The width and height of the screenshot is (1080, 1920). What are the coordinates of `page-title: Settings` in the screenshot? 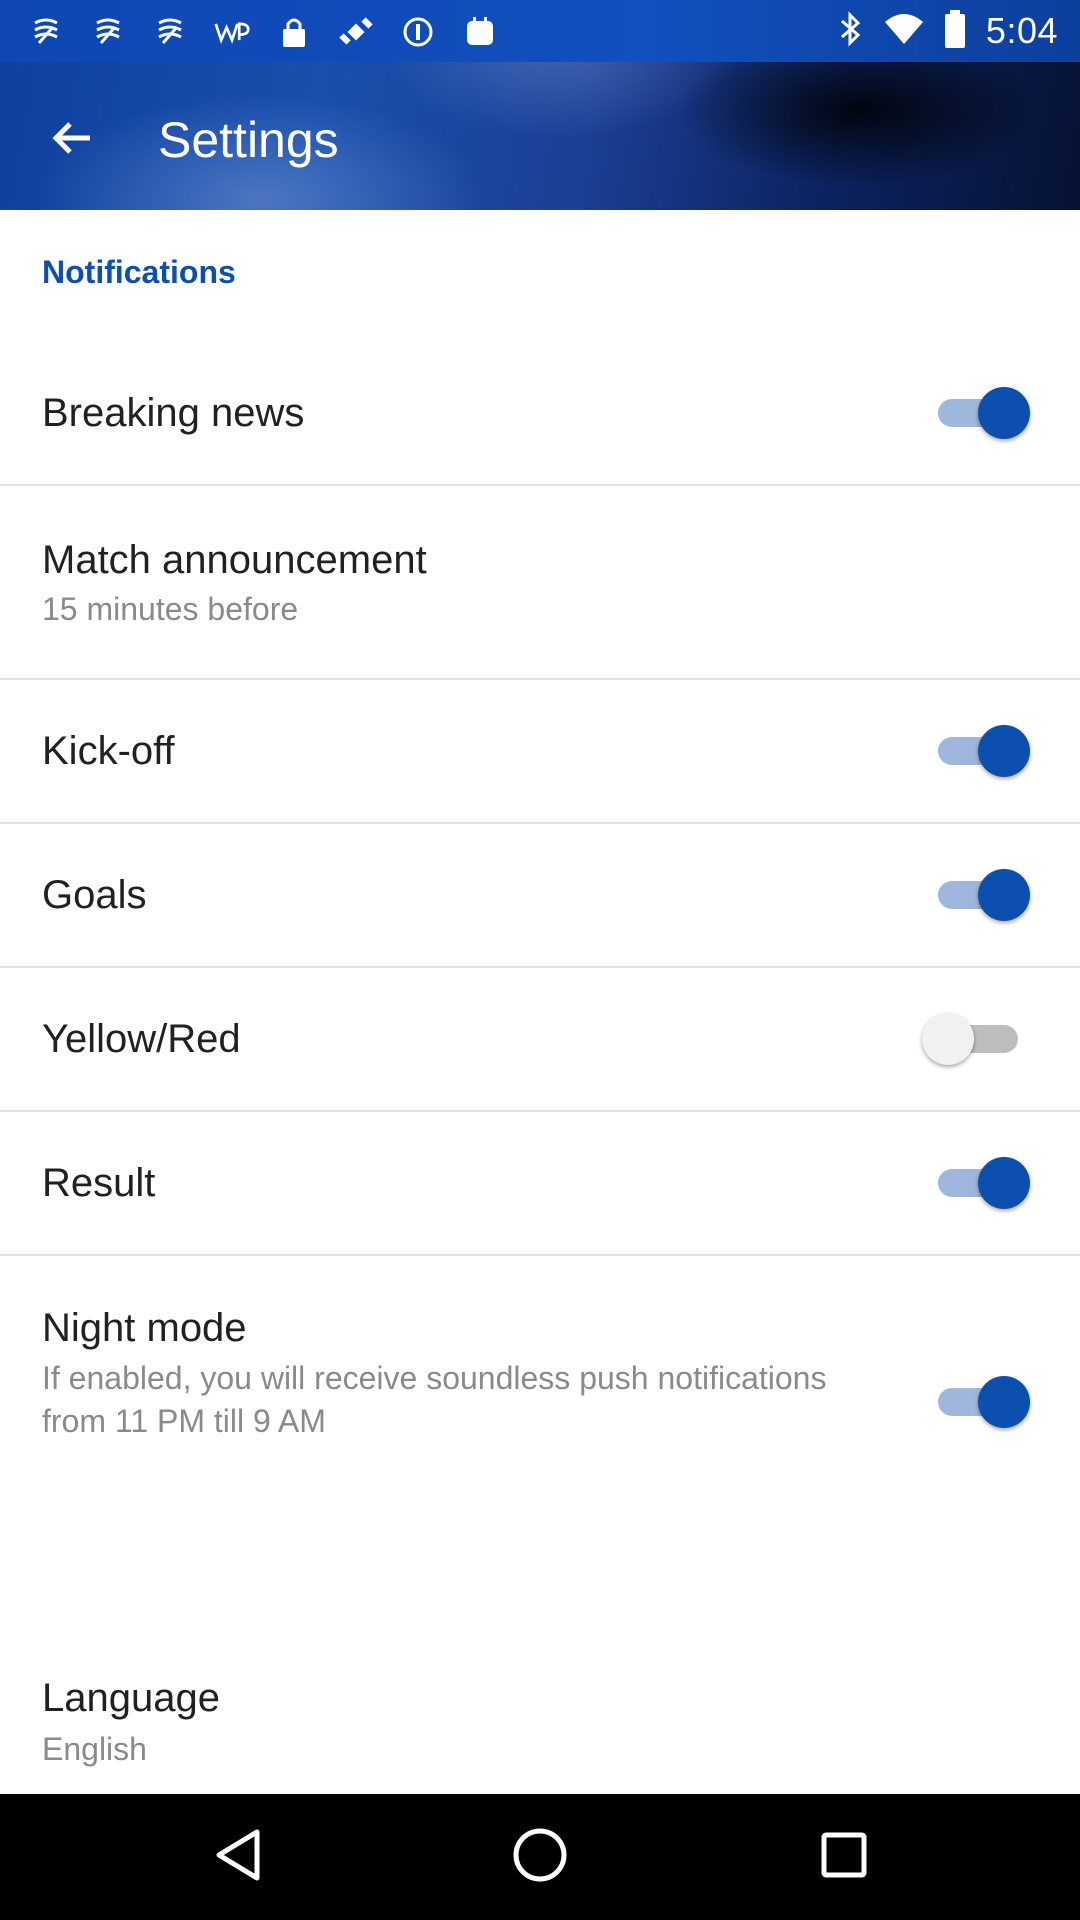 It's located at (248, 140).